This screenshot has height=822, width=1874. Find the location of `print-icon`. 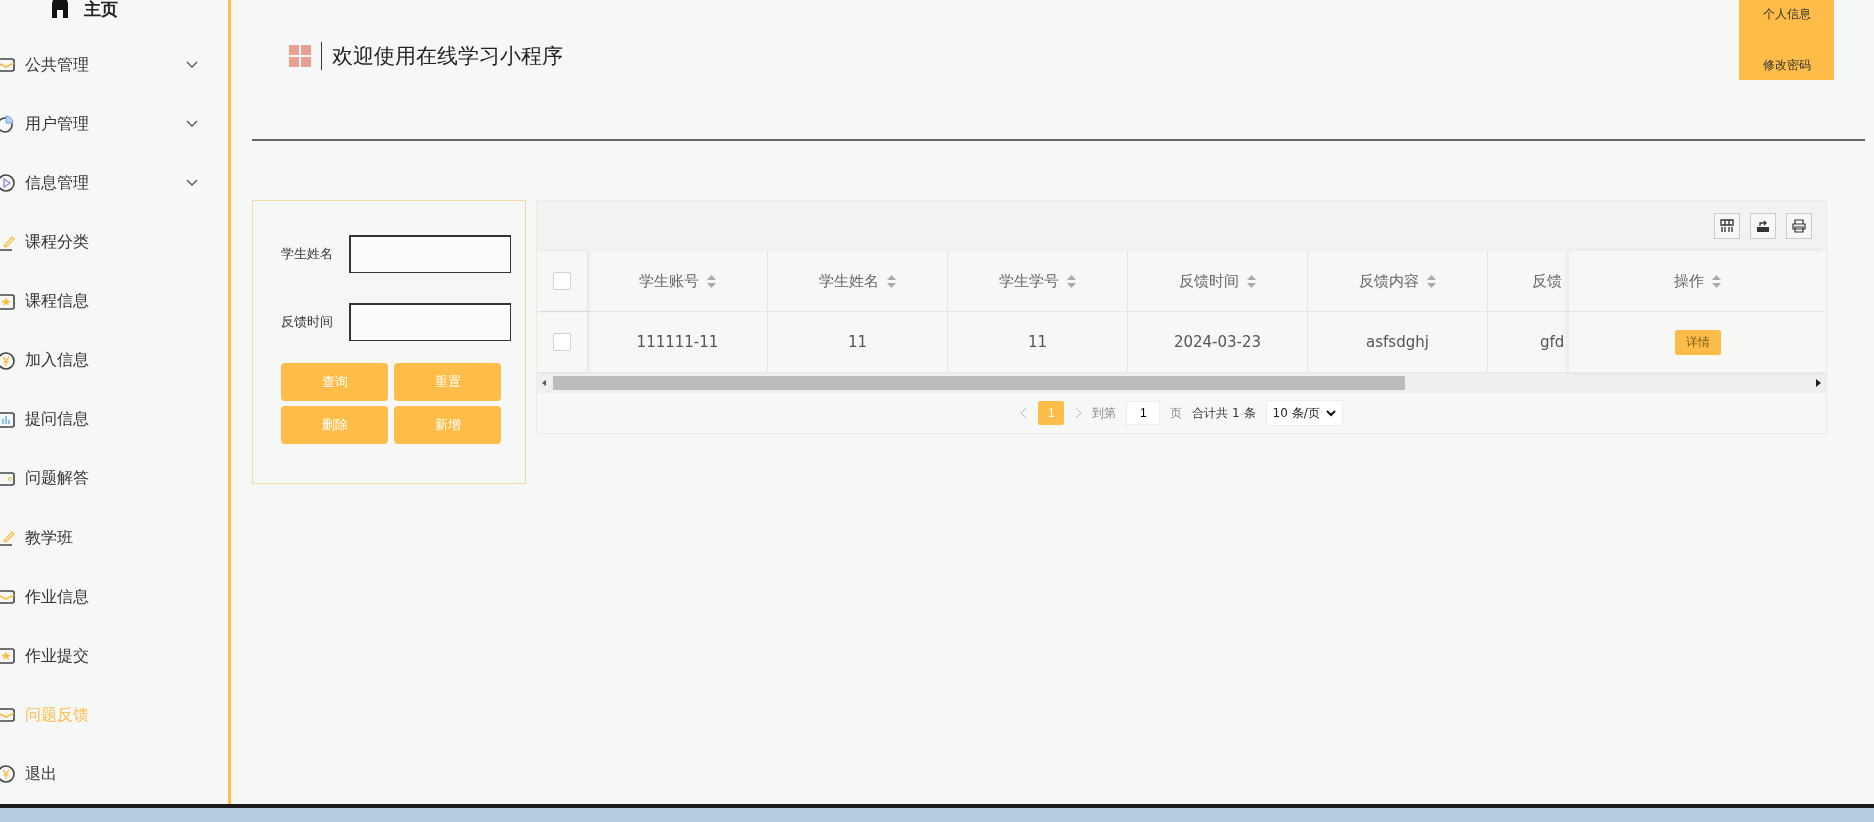

print-icon is located at coordinates (1799, 226).